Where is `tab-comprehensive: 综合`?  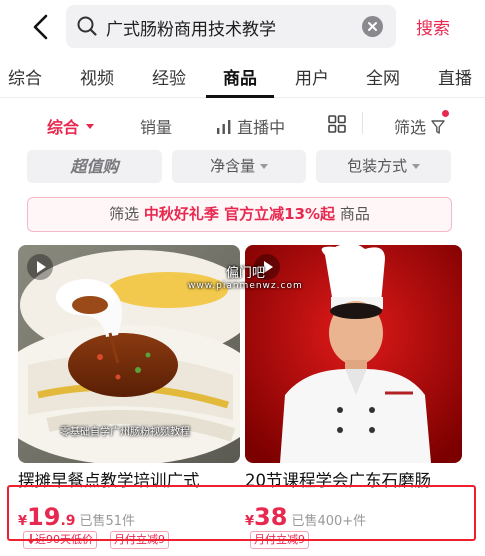
tab-comprehensive: 综合 is located at coordinates (25, 76).